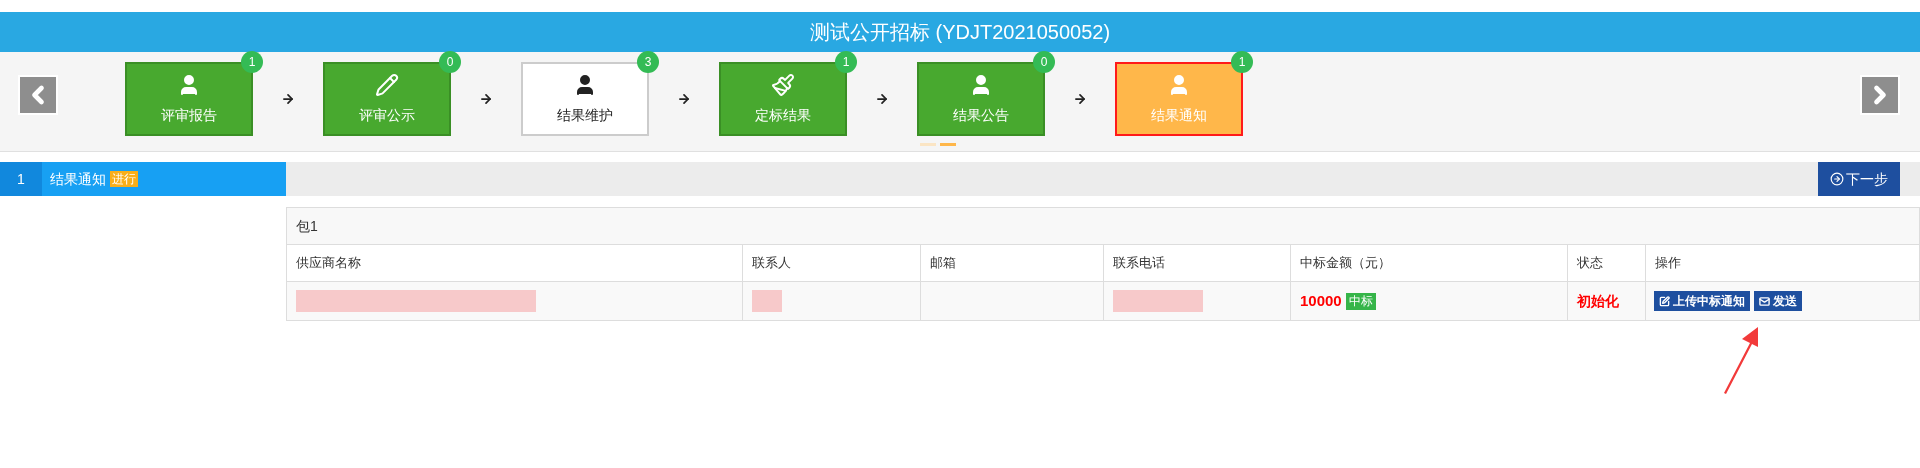 Image resolution: width=1920 pixels, height=468 pixels. What do you see at coordinates (1702, 301) in the screenshot?
I see `upload-button: 上传中标通知` at bounding box center [1702, 301].